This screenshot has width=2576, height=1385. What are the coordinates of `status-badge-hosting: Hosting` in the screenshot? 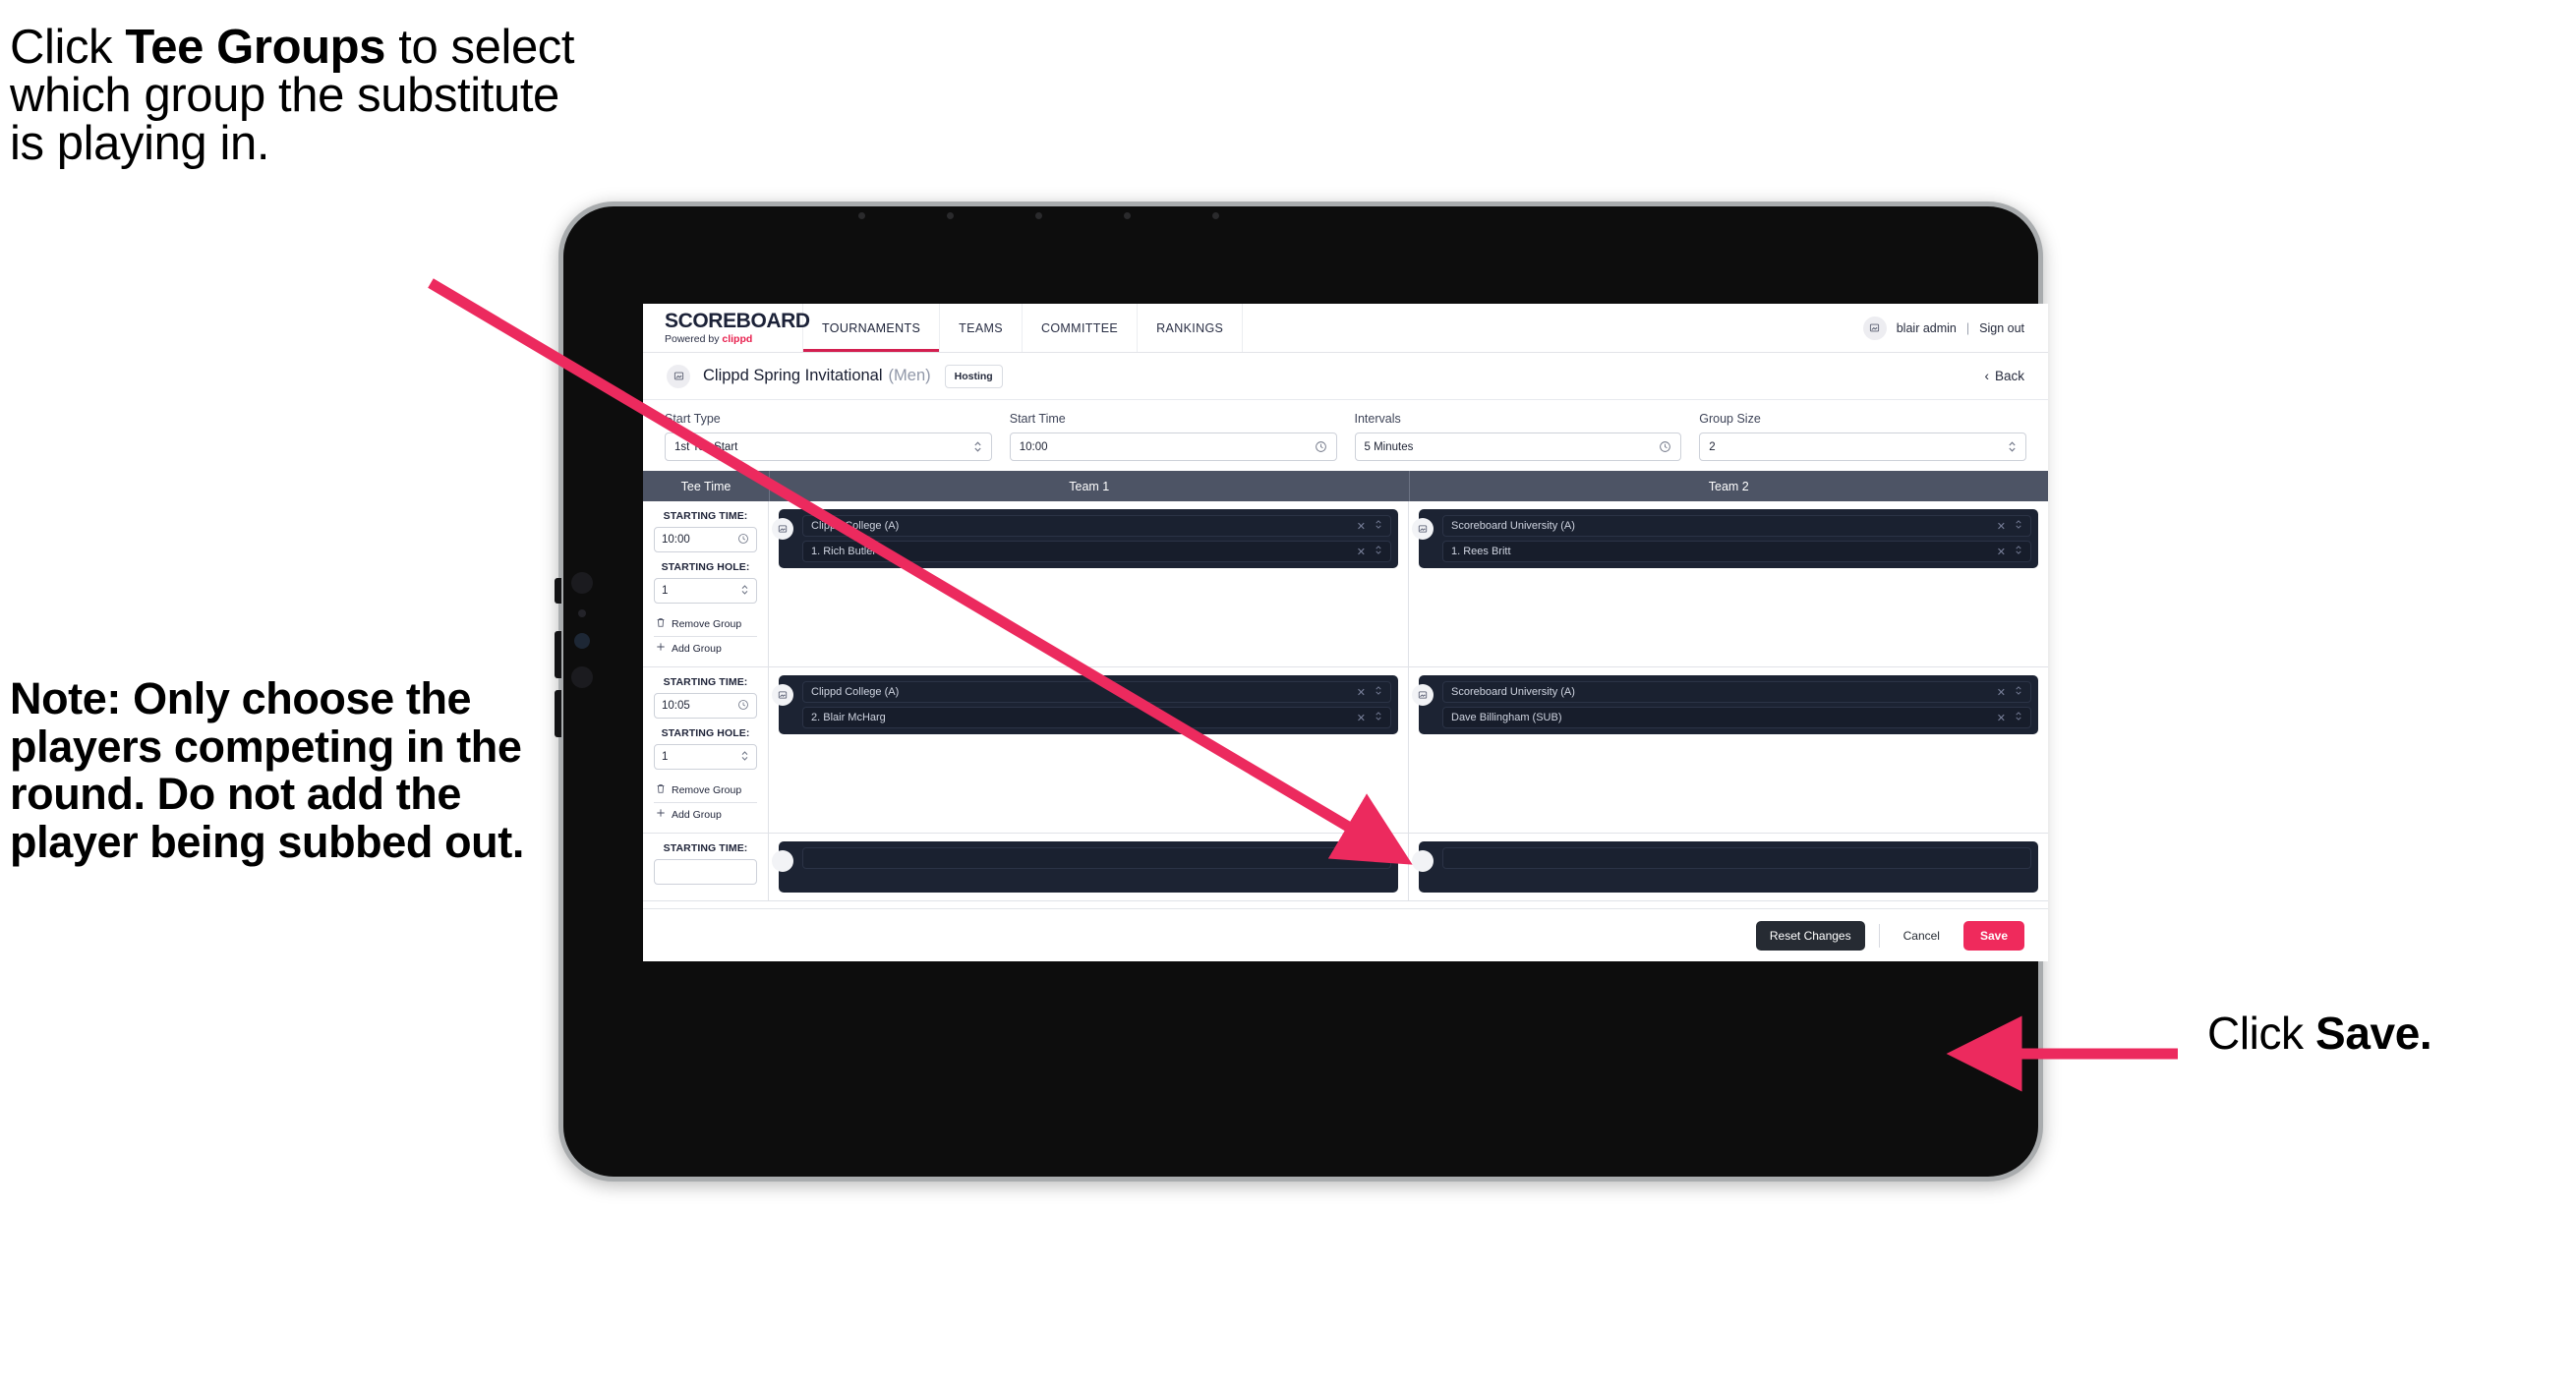 It's located at (973, 376).